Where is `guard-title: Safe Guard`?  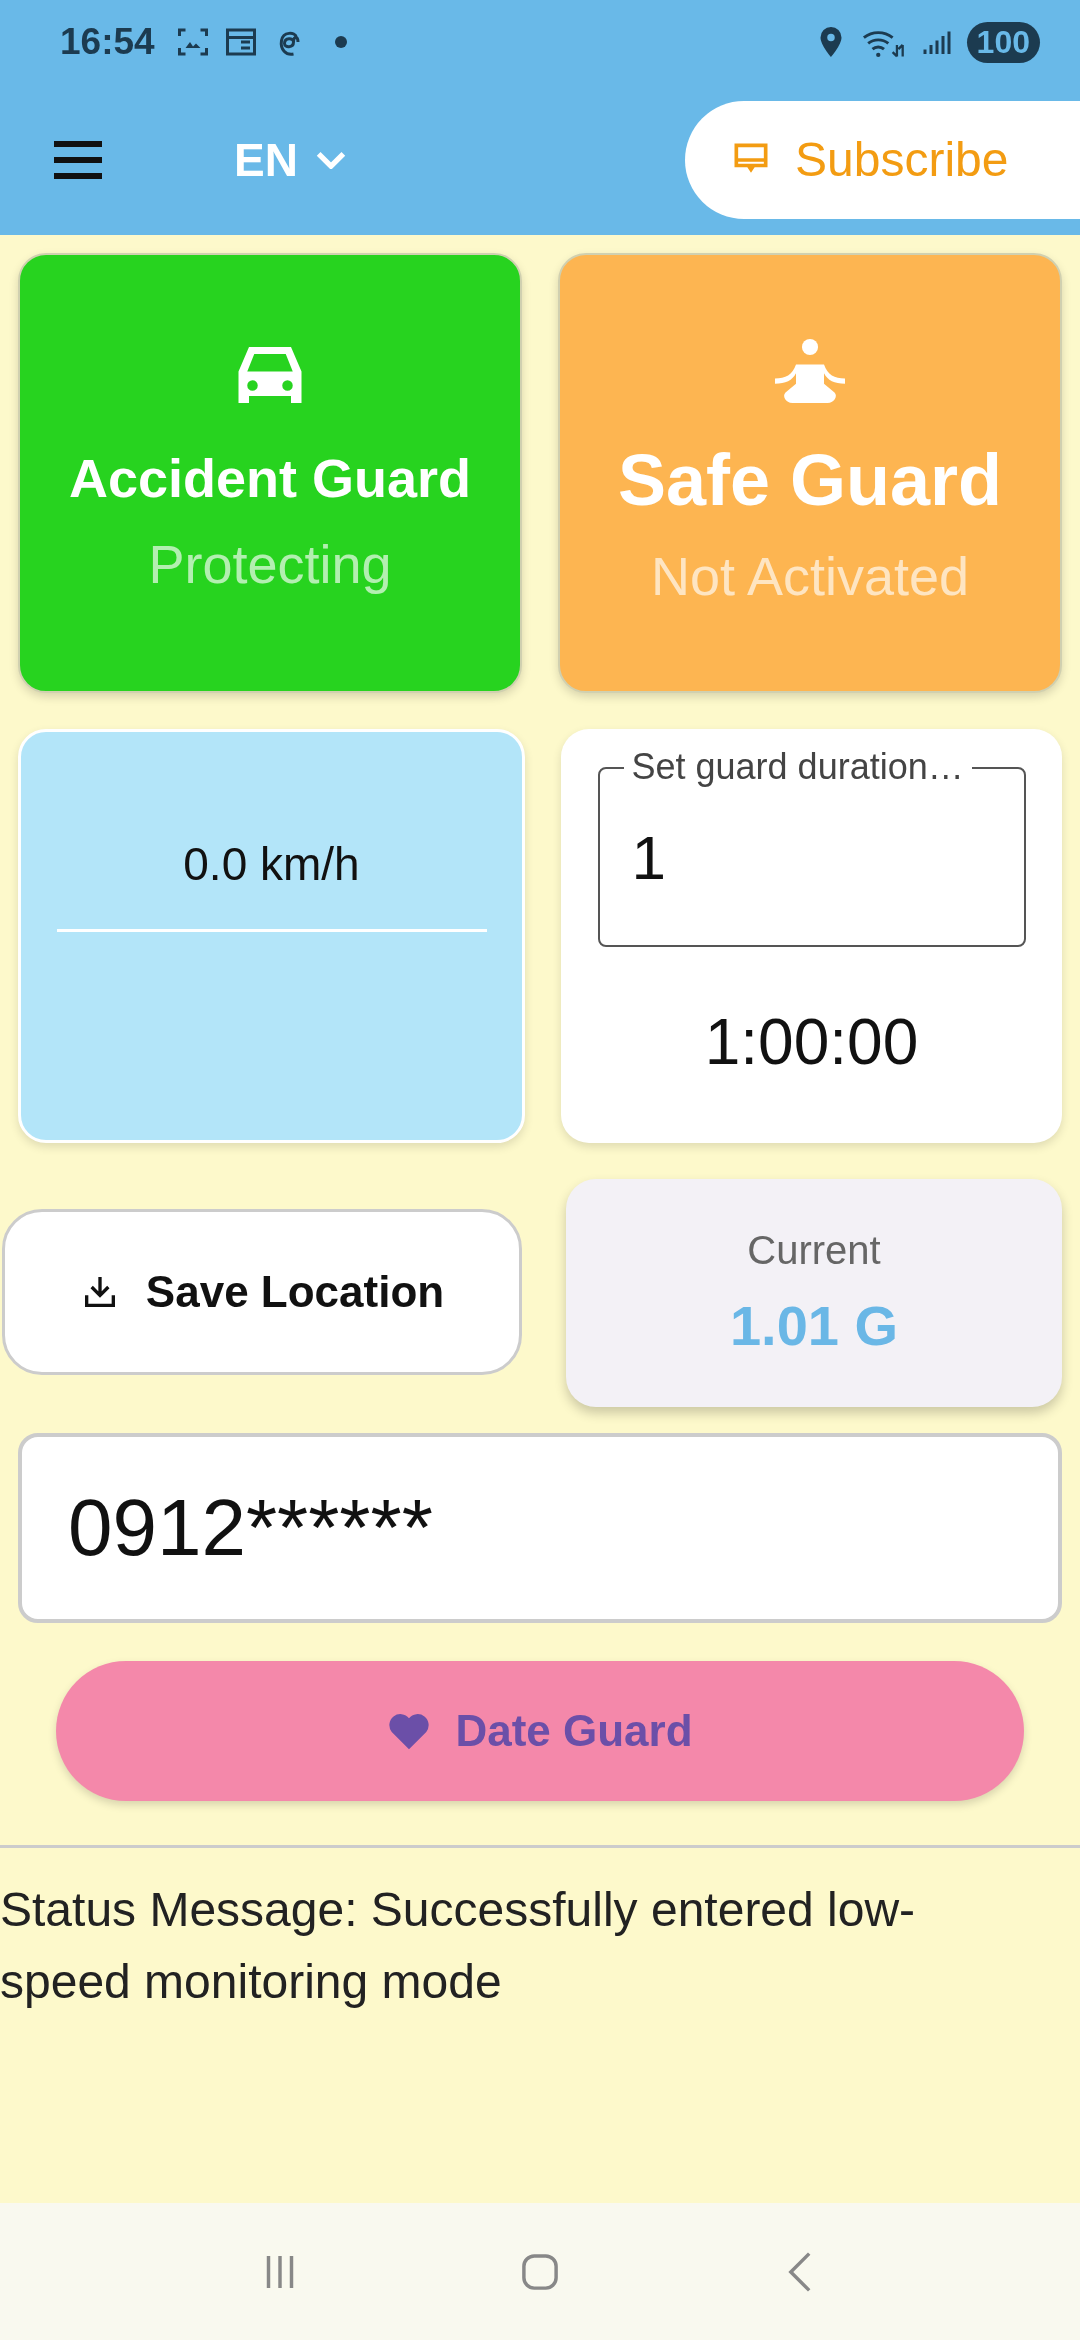
guard-title: Safe Guard is located at coordinates (810, 480).